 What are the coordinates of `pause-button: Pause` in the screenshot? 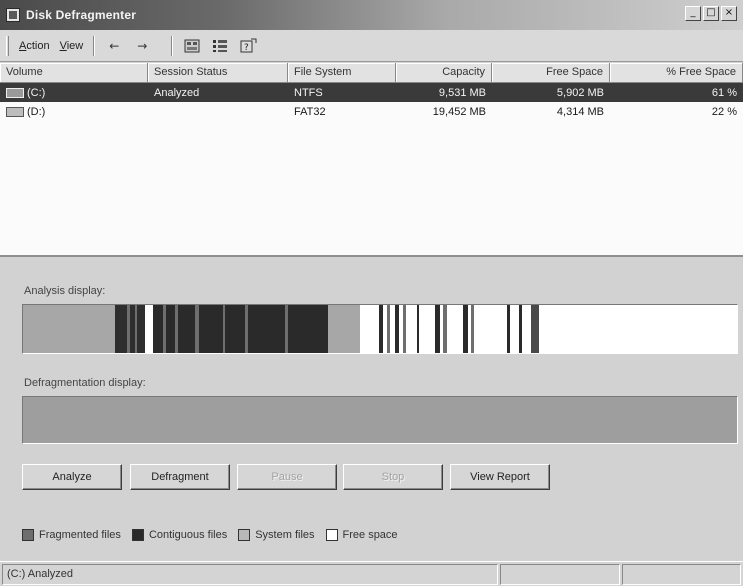 It's located at (287, 477).